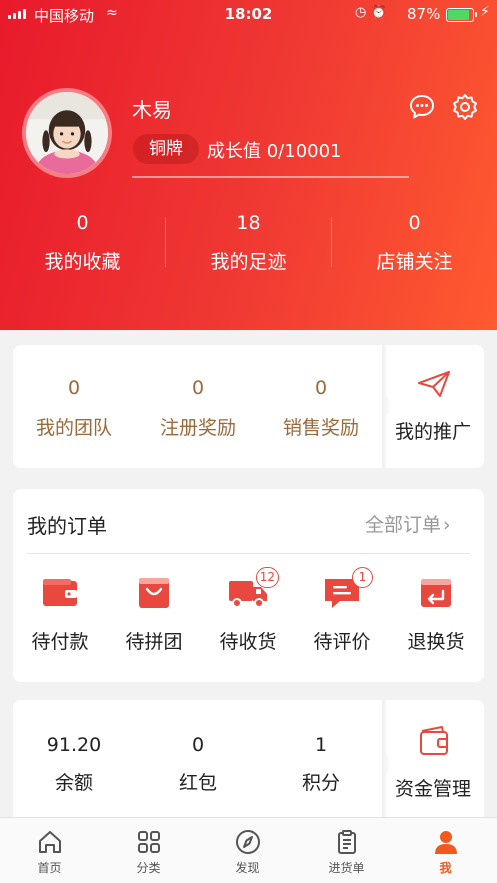  I want to click on member-level-badge: 铜牌, so click(166, 149).